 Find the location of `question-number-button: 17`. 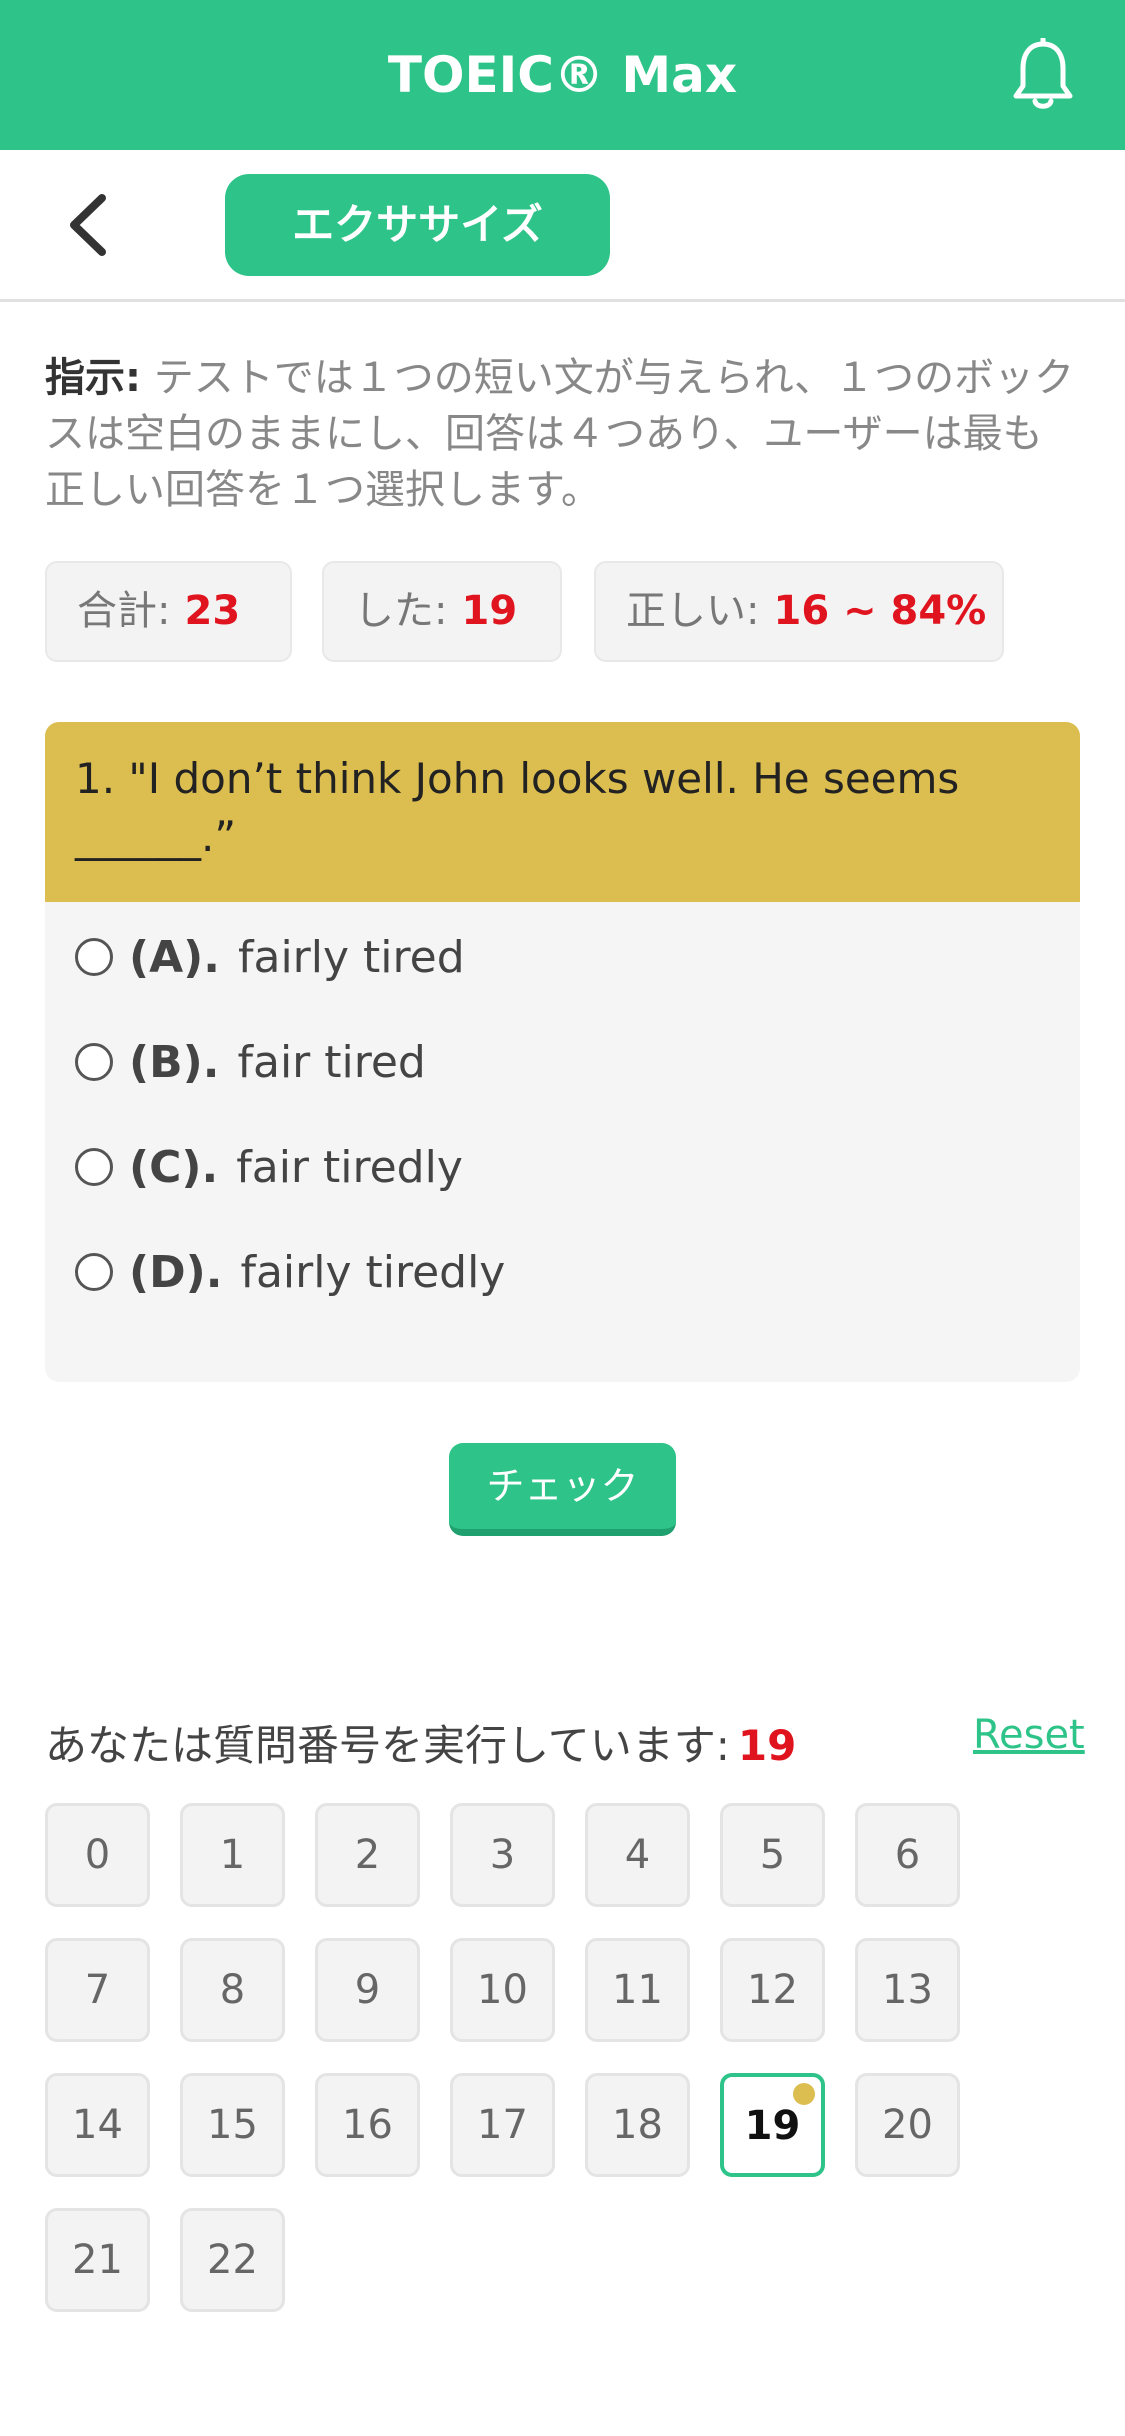

question-number-button: 17 is located at coordinates (502, 2125).